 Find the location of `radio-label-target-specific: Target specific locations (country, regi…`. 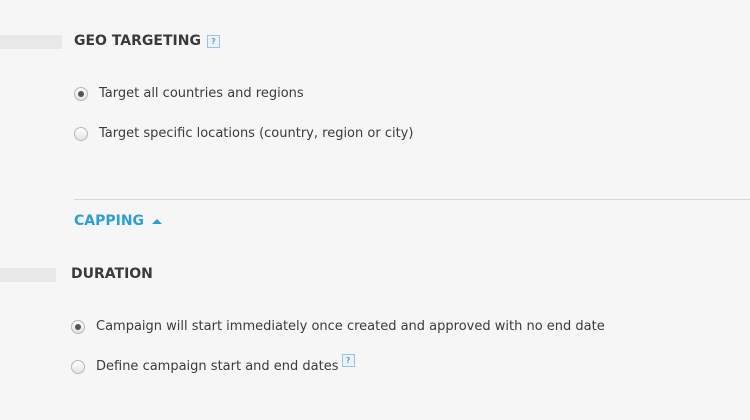

radio-label-target-specific: Target specific locations (country, regi… is located at coordinates (256, 133).